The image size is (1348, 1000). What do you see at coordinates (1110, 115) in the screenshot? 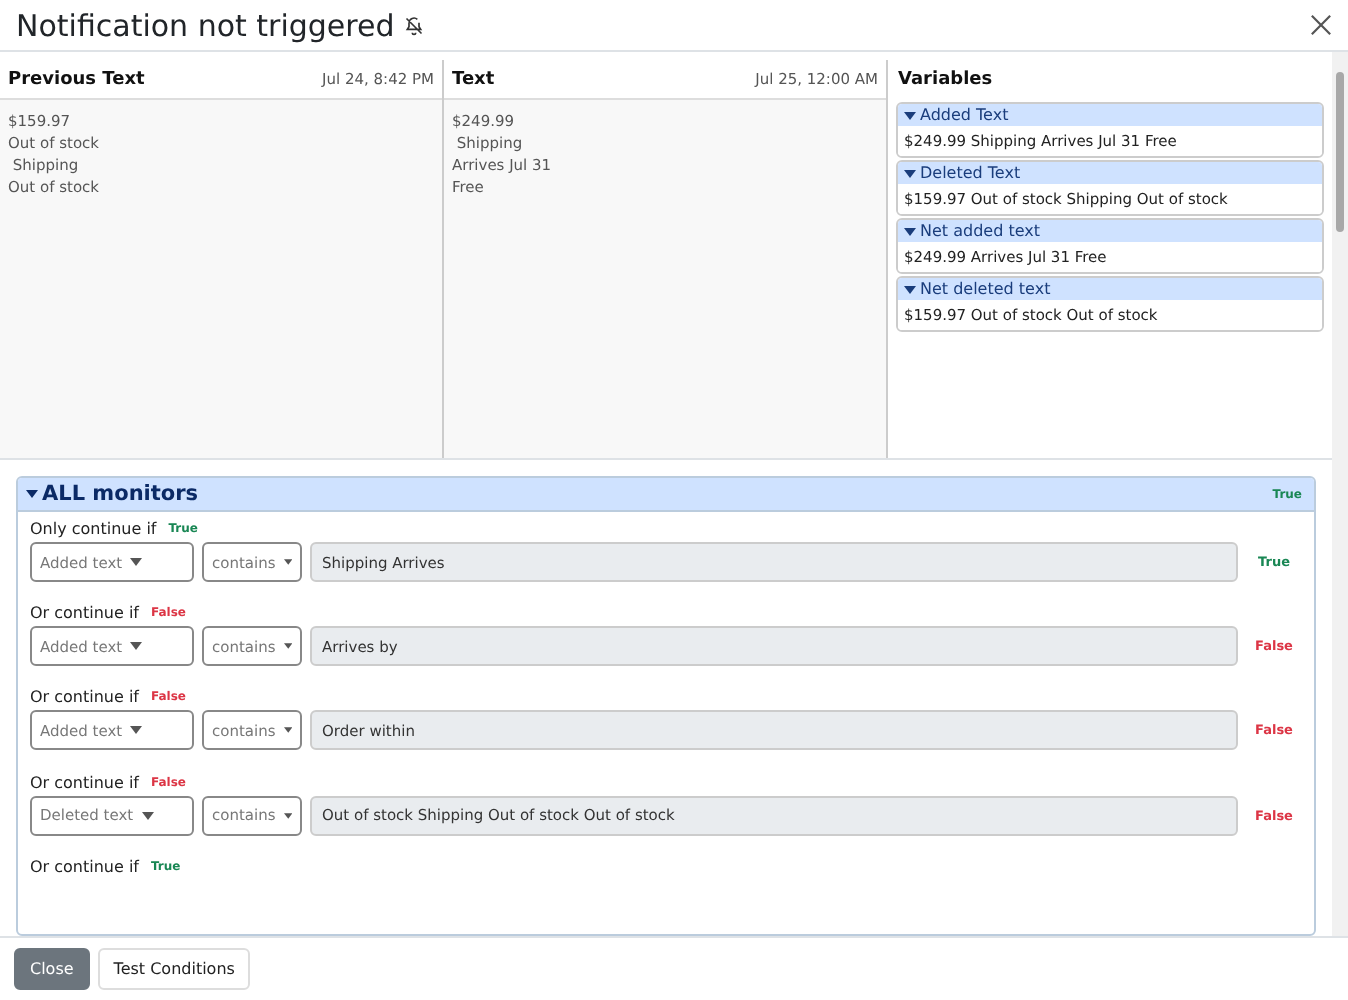
I see `variable-header: Added Text` at bounding box center [1110, 115].